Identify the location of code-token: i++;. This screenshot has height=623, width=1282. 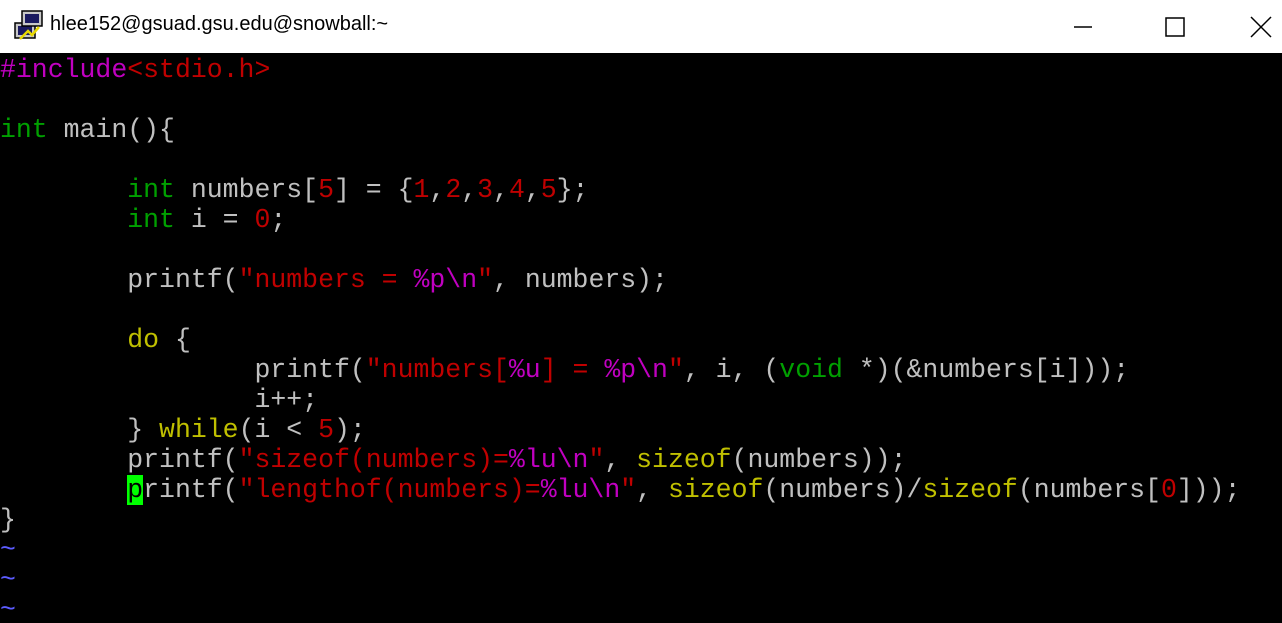
(286, 400).